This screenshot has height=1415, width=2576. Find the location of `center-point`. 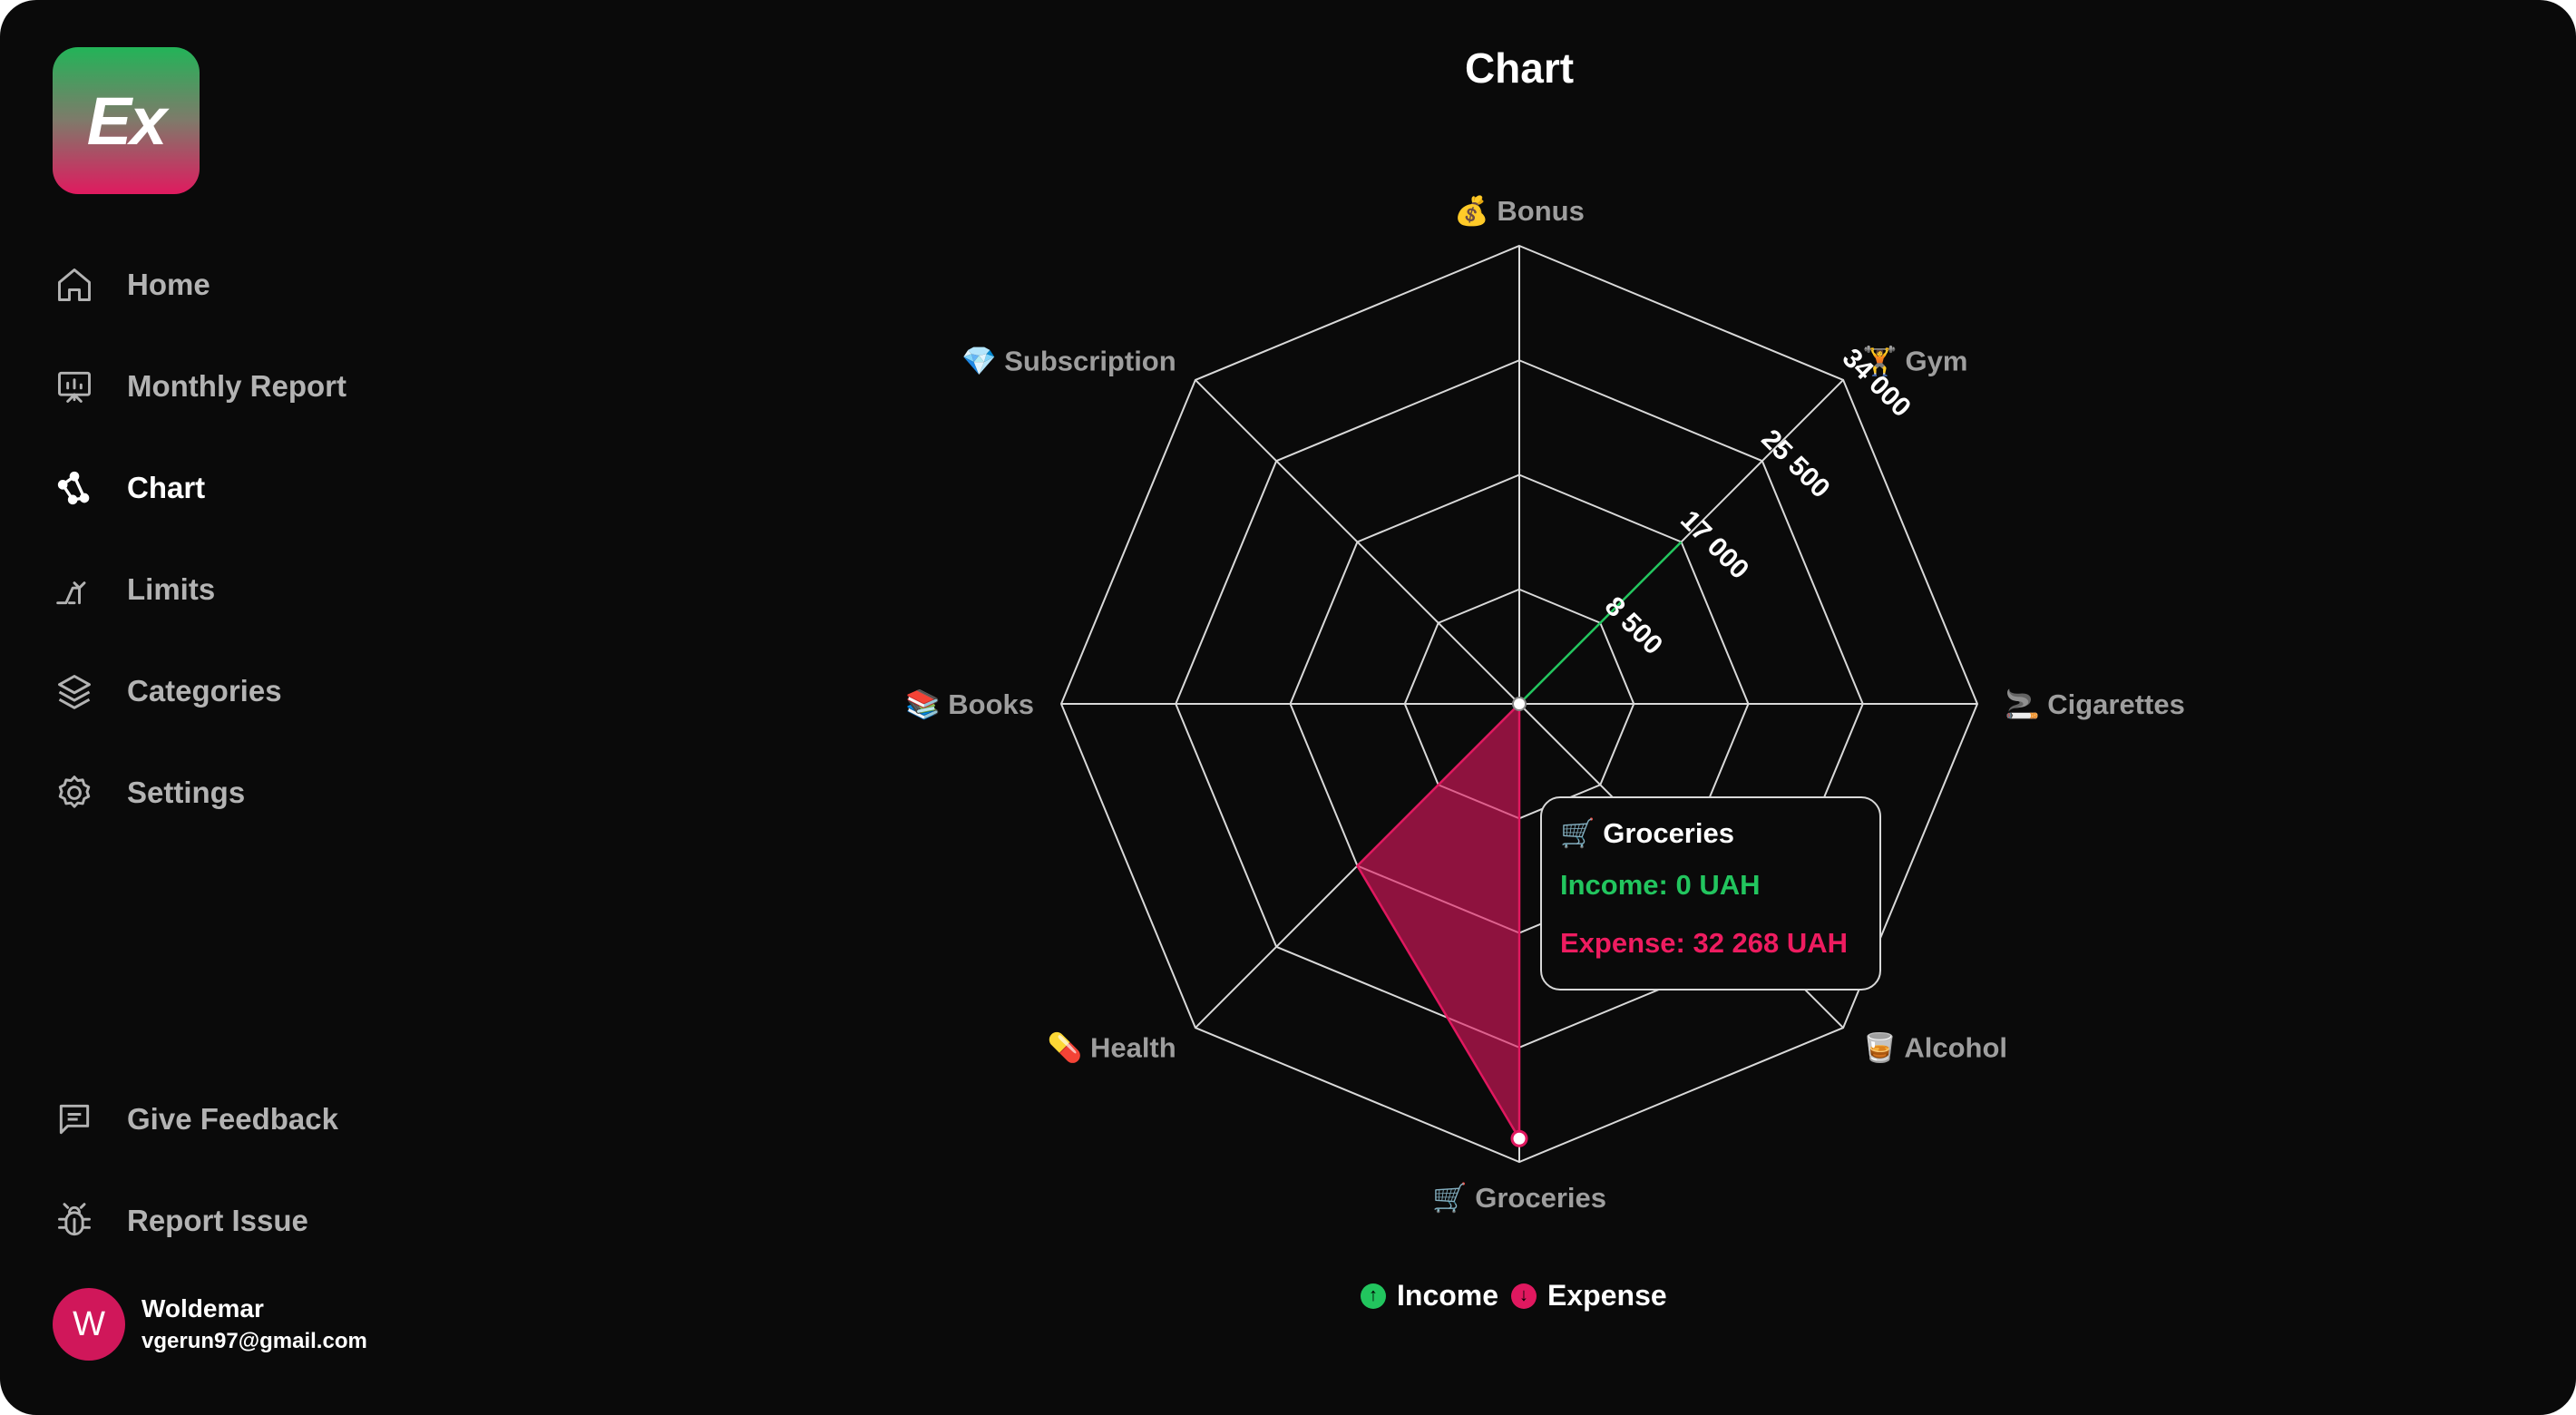

center-point is located at coordinates (1519, 704).